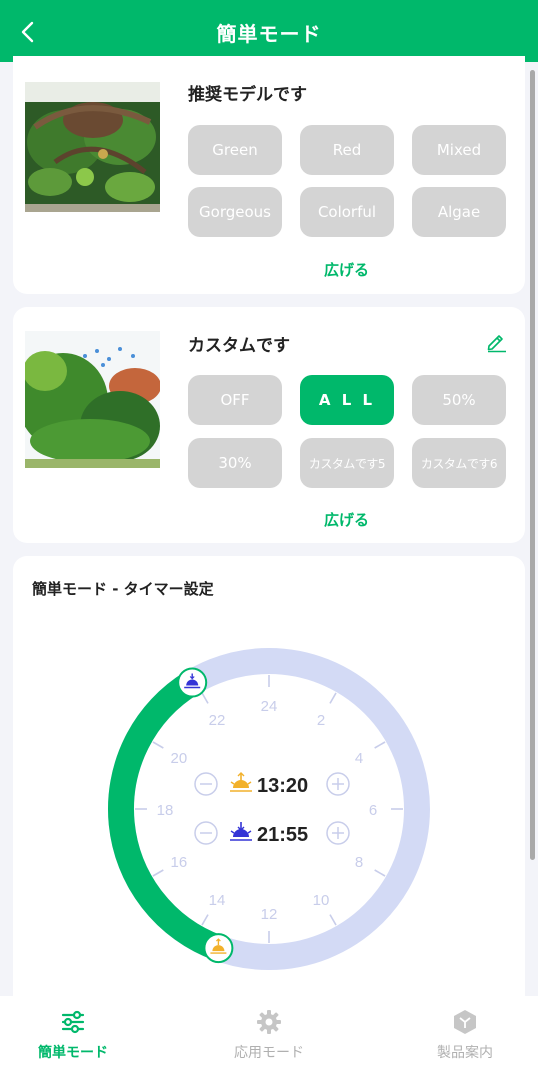 The height and width of the screenshot is (1080, 538). I want to click on custom-title: カスタムです, so click(239, 346).